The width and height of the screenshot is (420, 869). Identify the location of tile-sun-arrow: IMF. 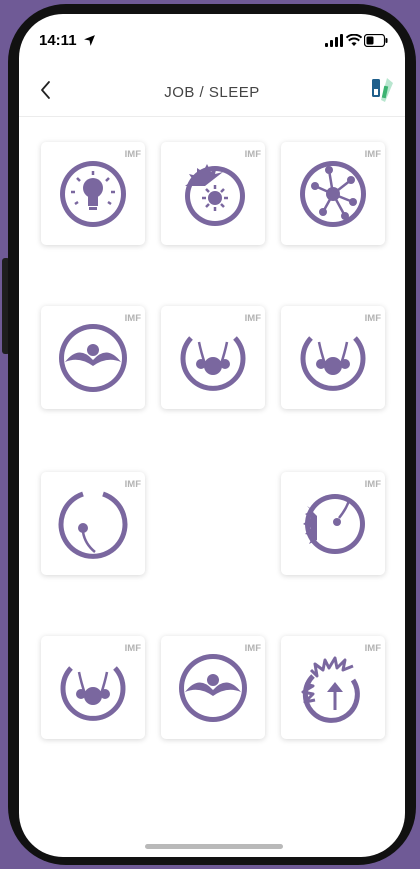
(333, 687).